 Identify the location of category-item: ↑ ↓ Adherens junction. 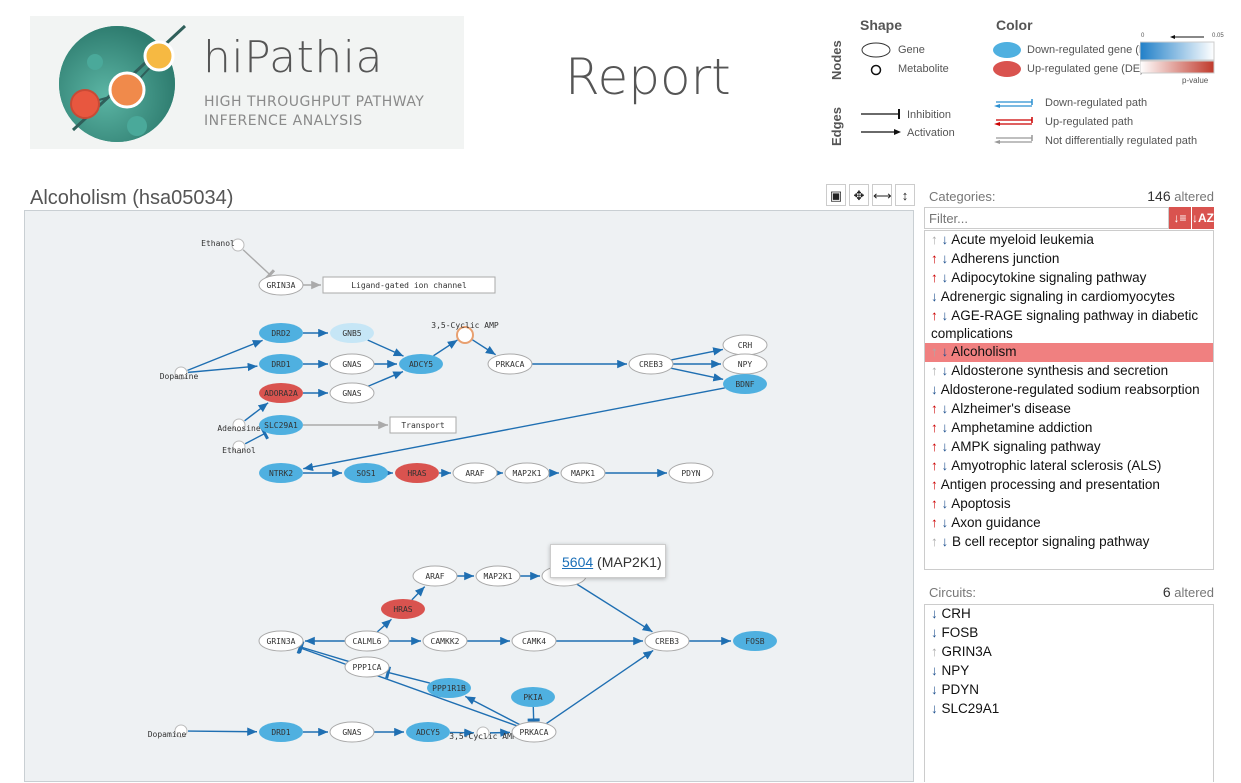
(1069, 259).